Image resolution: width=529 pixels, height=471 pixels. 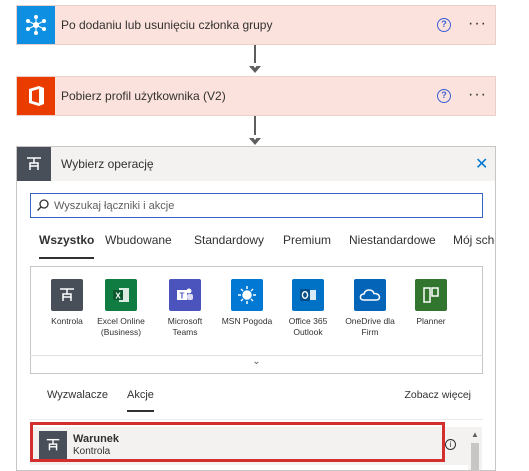 I want to click on onedrive-icon, so click(x=370, y=295).